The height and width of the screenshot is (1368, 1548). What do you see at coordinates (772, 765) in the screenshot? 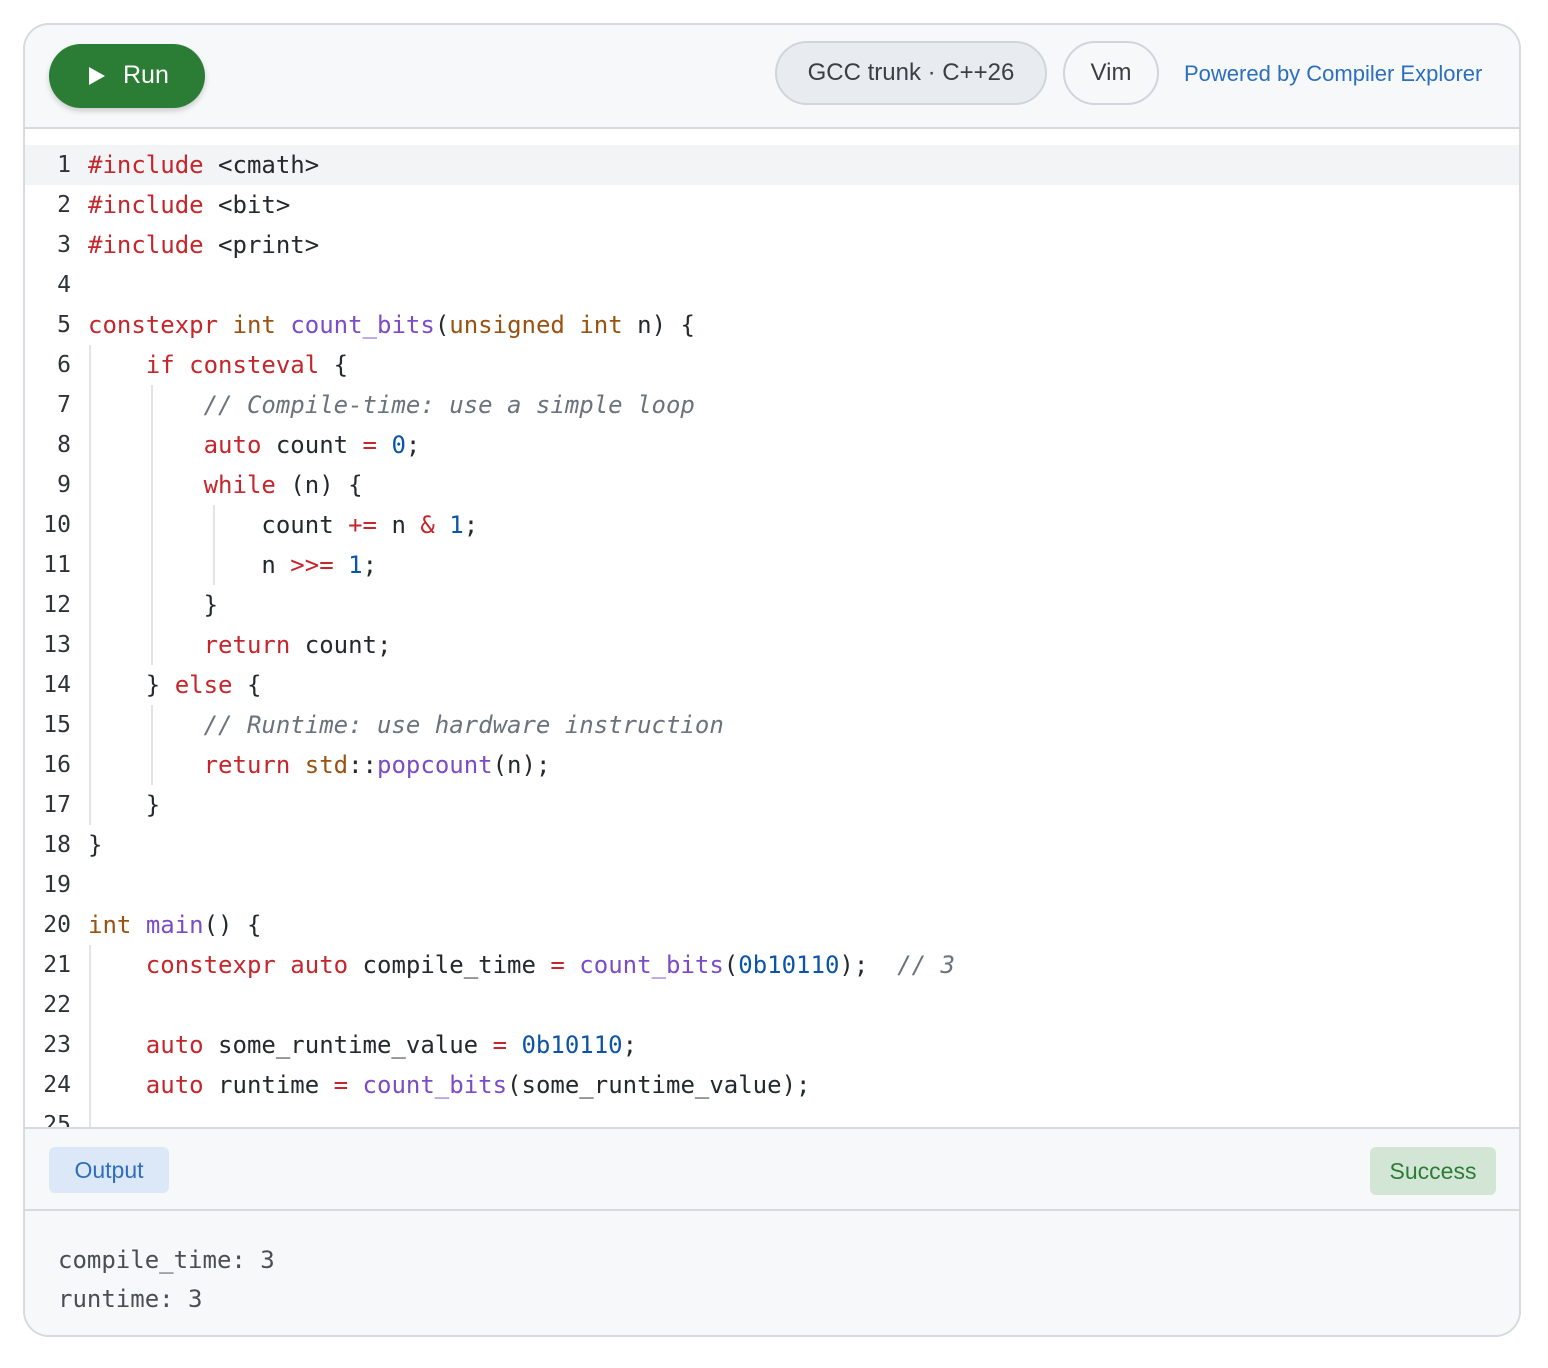
I see `code-line: 16 return std::popcount(n);` at bounding box center [772, 765].